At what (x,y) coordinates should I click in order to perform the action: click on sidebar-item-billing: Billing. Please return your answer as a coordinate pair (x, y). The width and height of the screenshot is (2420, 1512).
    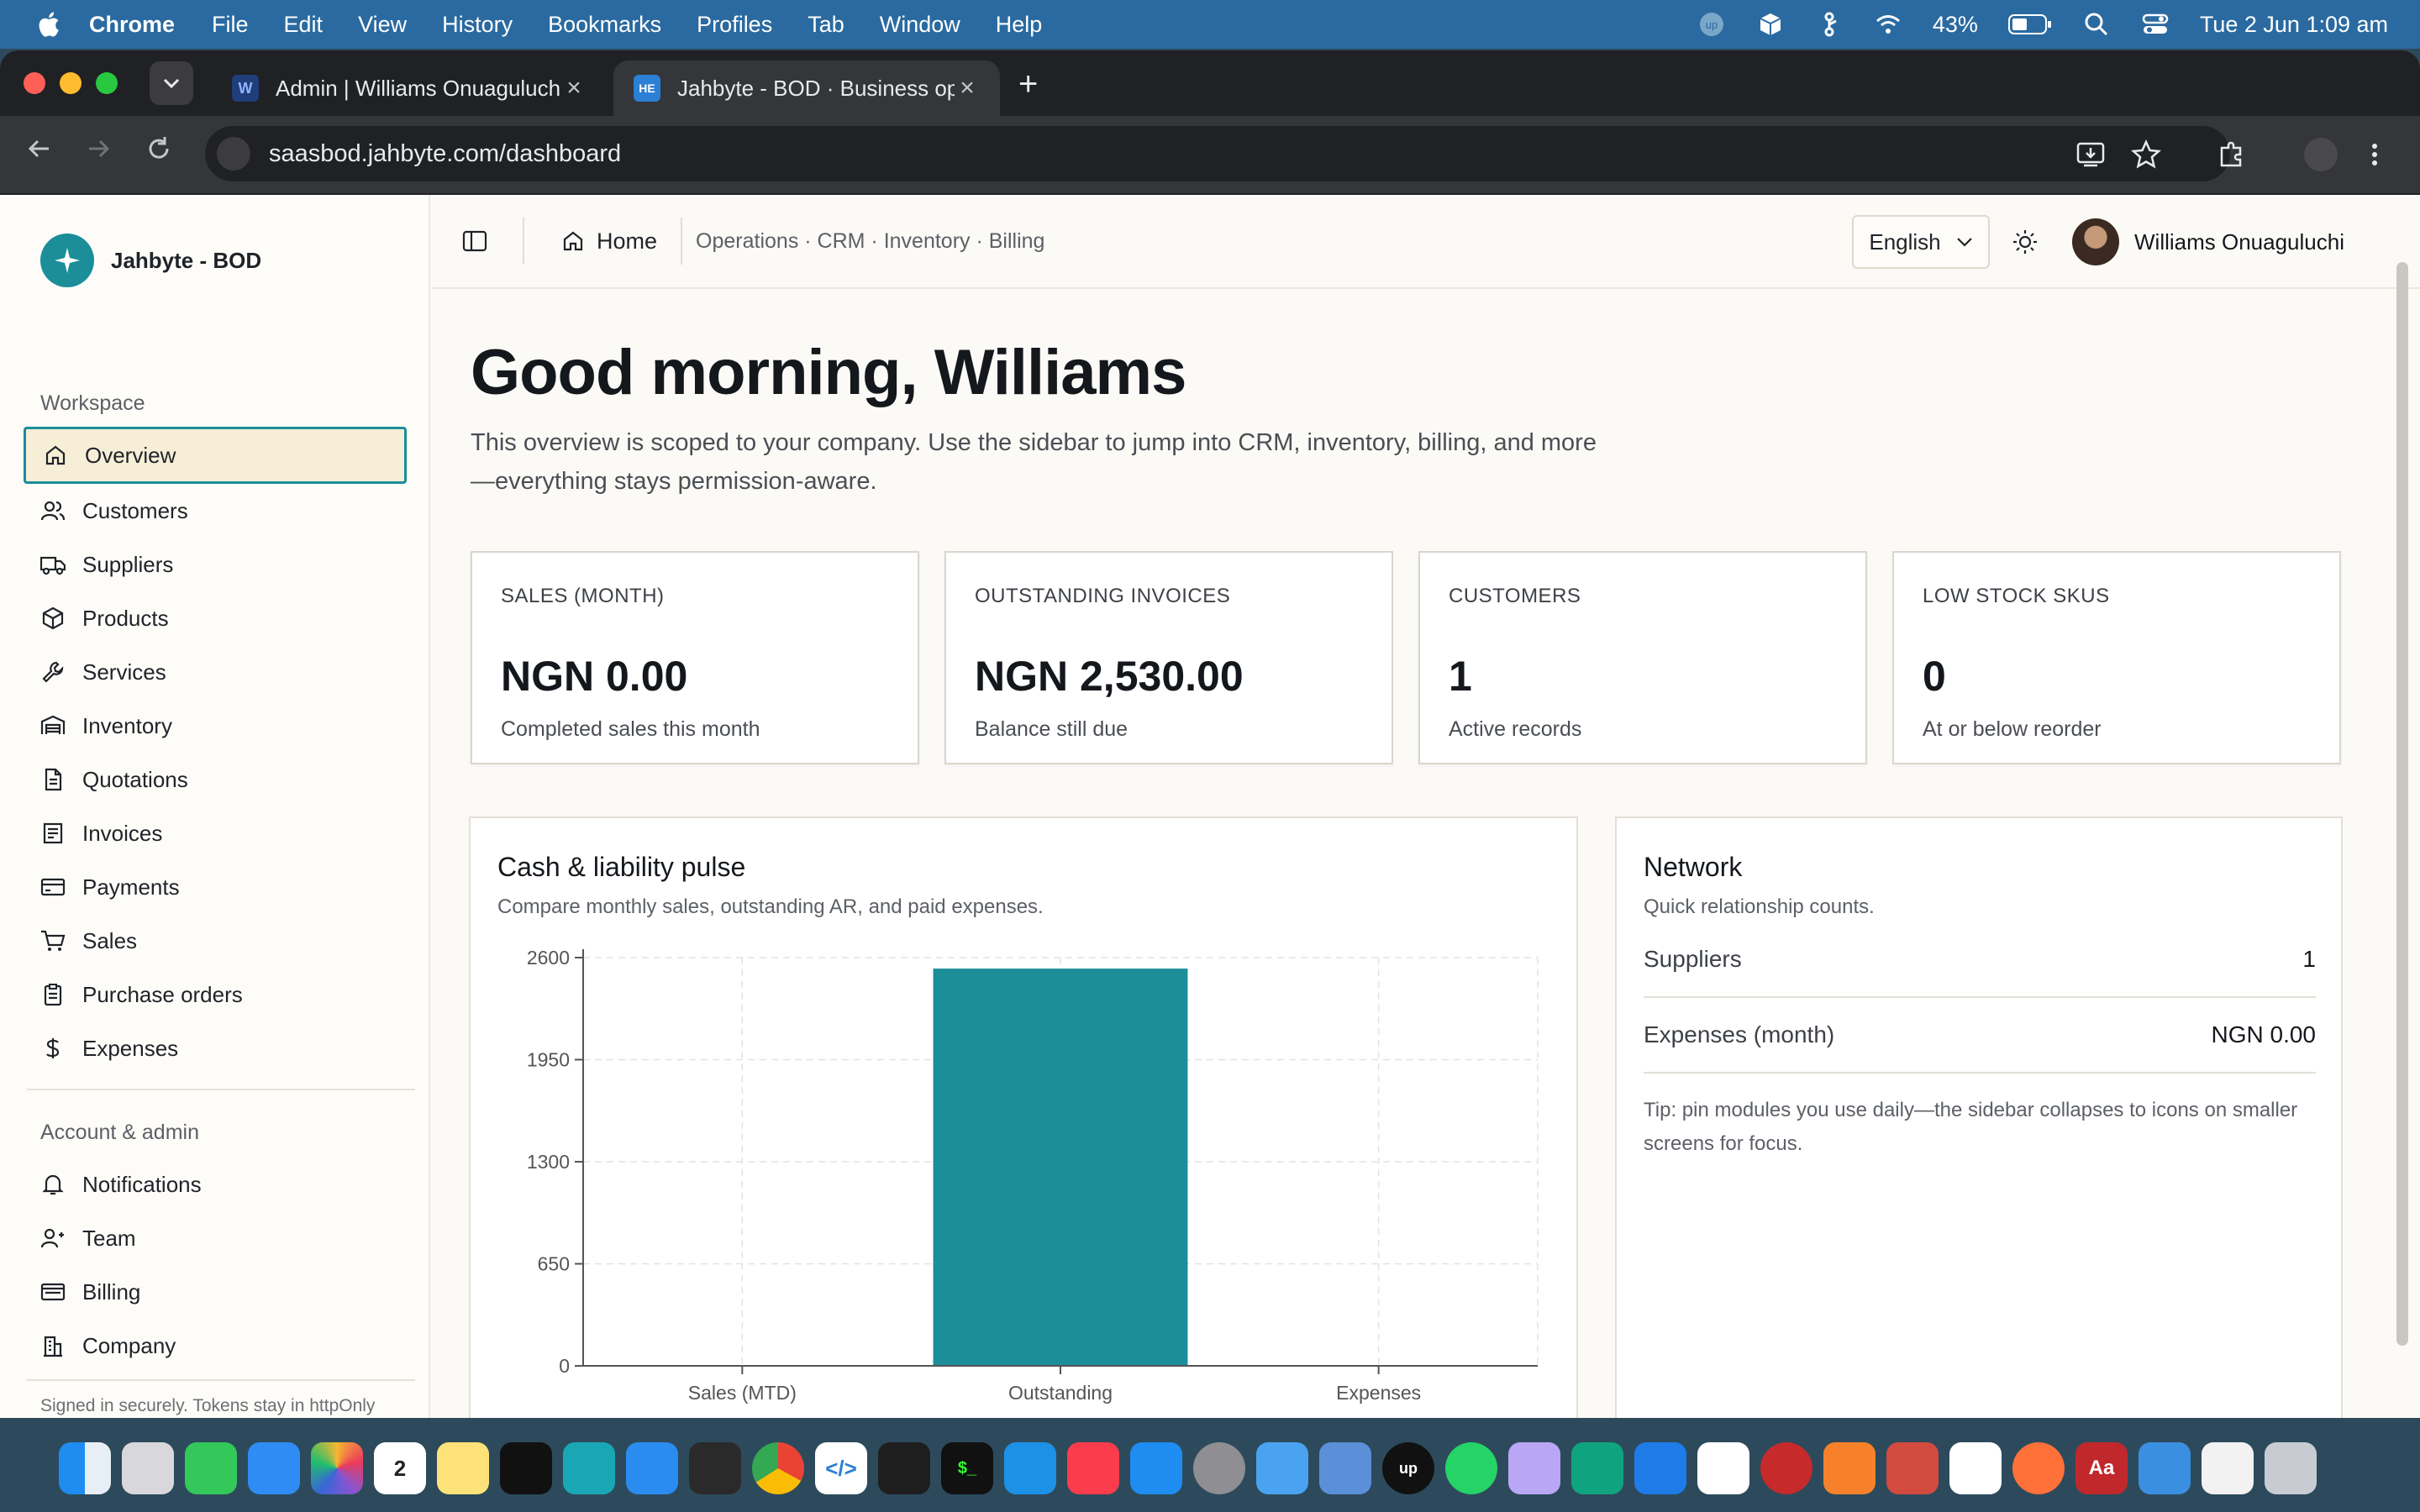
    Looking at the image, I should click on (216, 1291).